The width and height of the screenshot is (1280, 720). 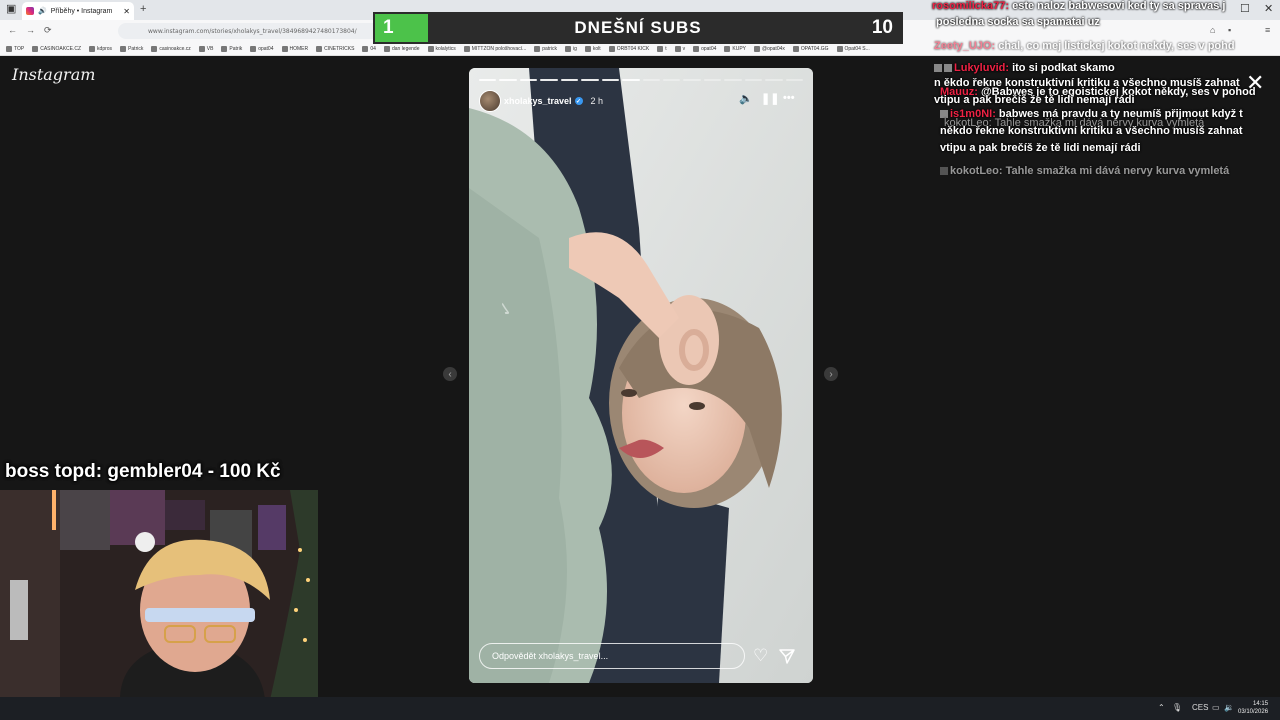 What do you see at coordinates (401, 48) in the screenshot?
I see `bookmark-item: dan legende` at bounding box center [401, 48].